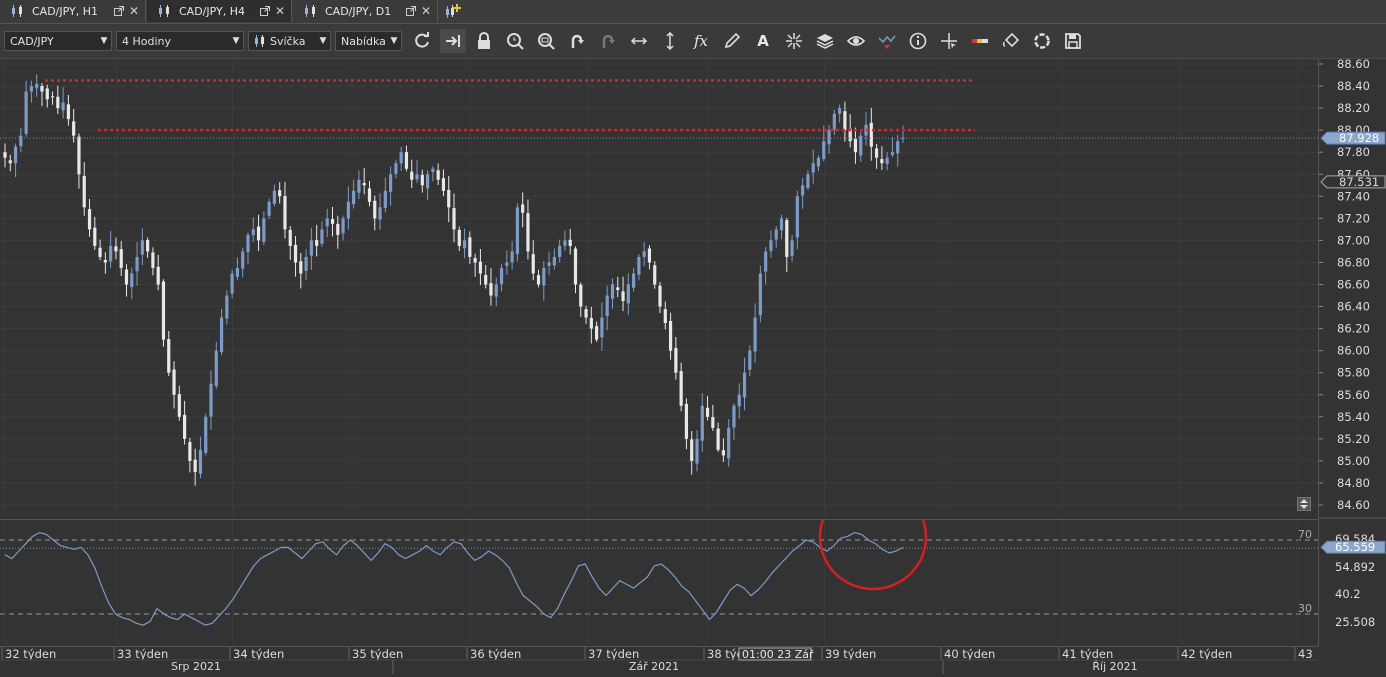  I want to click on pencil-icon, so click(732, 41).